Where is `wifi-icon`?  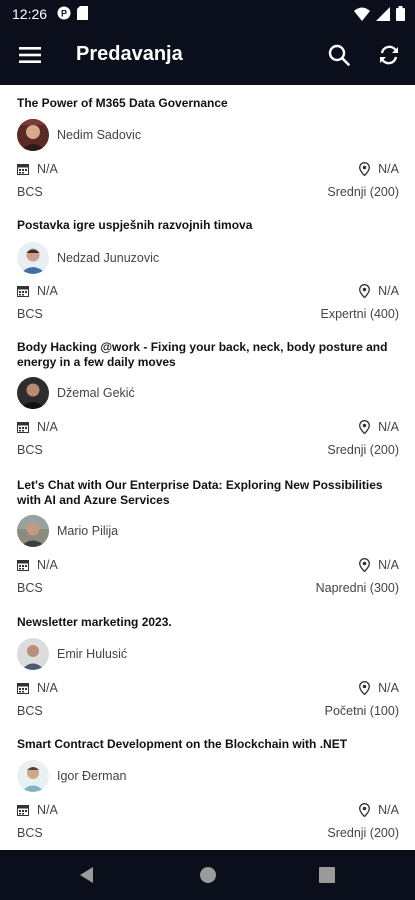
wifi-icon is located at coordinates (362, 14).